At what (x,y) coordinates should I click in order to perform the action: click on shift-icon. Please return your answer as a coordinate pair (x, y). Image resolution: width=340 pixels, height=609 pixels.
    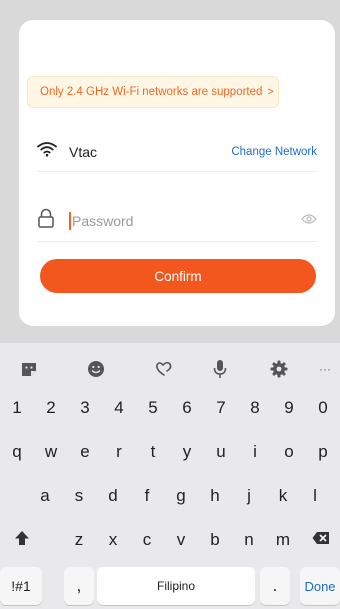
    Looking at the image, I should click on (22, 540).